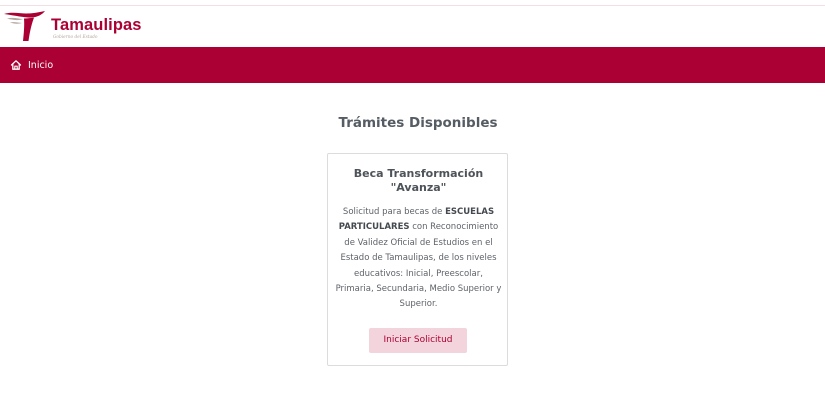 The image size is (825, 393). What do you see at coordinates (41, 65) in the screenshot?
I see `nav-home-label: Inicio` at bounding box center [41, 65].